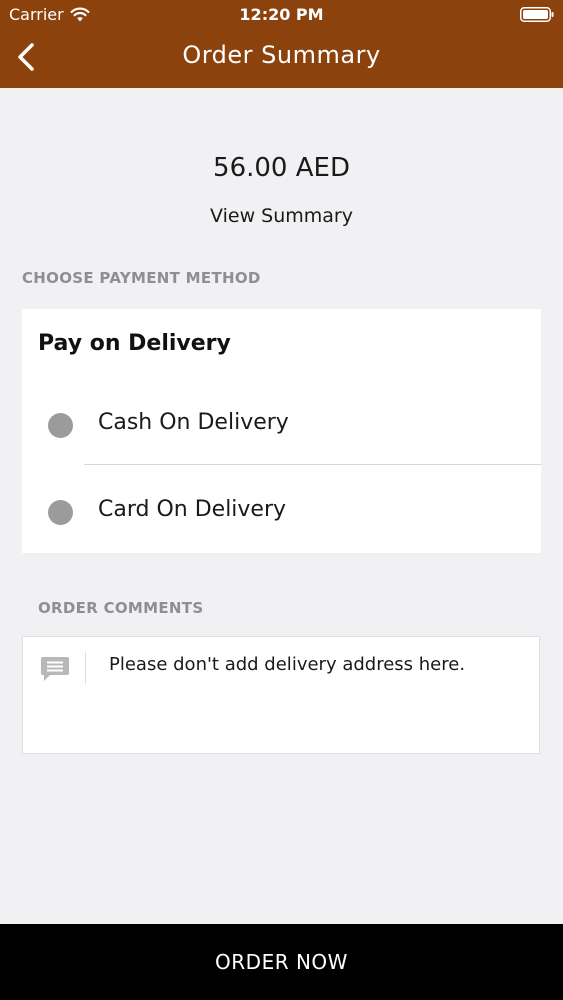 This screenshot has height=1000, width=563. I want to click on order-comments-box: Please don't add delivery address here., so click(281, 695).